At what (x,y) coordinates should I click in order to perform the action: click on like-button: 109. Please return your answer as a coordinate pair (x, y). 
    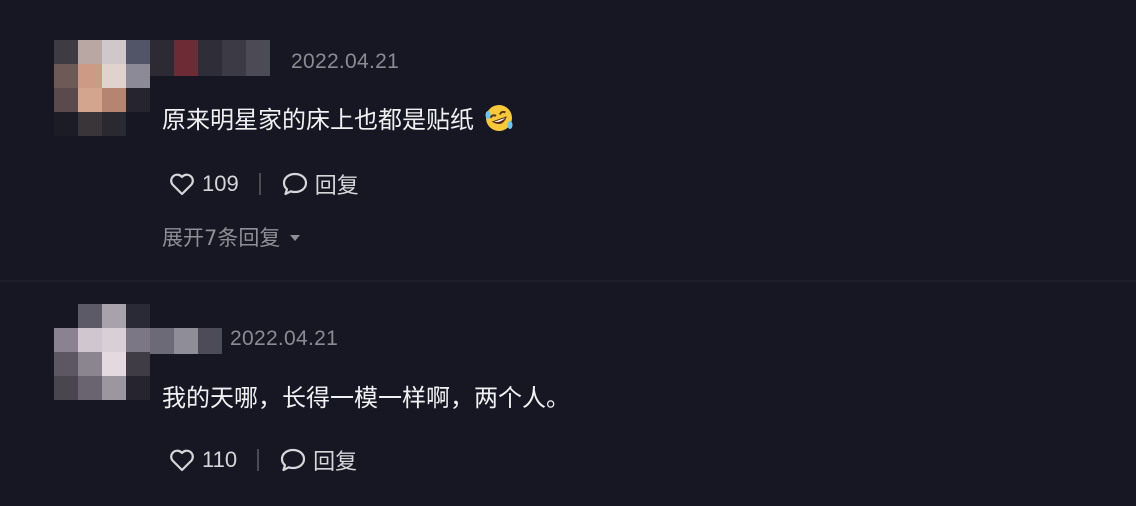
    Looking at the image, I should click on (203, 184).